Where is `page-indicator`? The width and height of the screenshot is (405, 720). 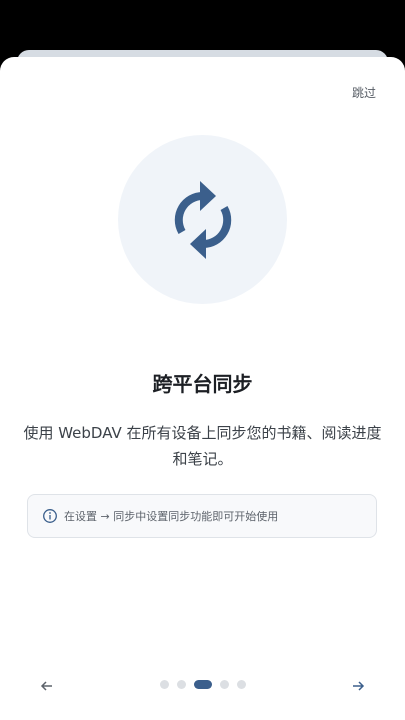
page-indicator is located at coordinates (202, 684).